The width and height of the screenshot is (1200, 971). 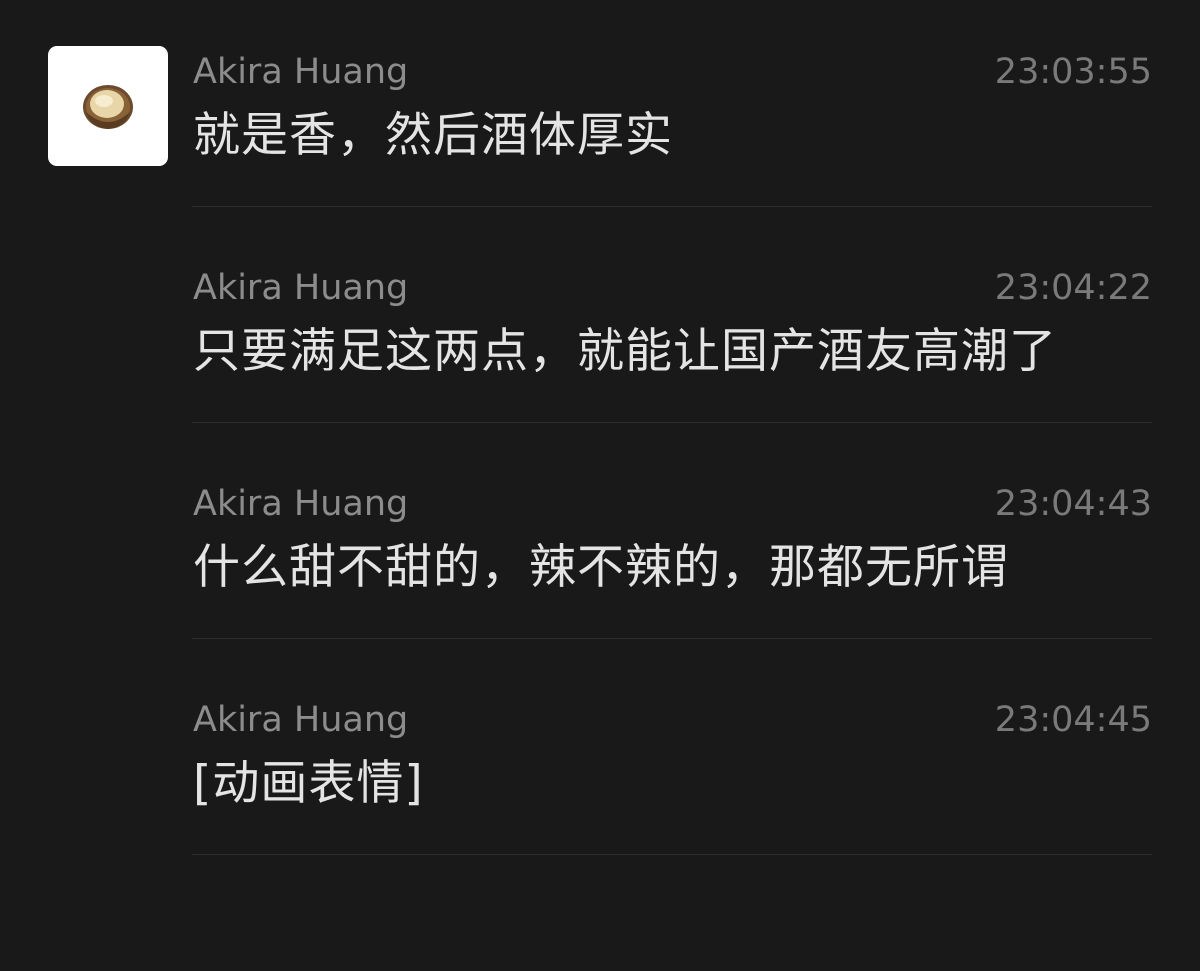 I want to click on macadamia-nut-icon, so click(x=108, y=107).